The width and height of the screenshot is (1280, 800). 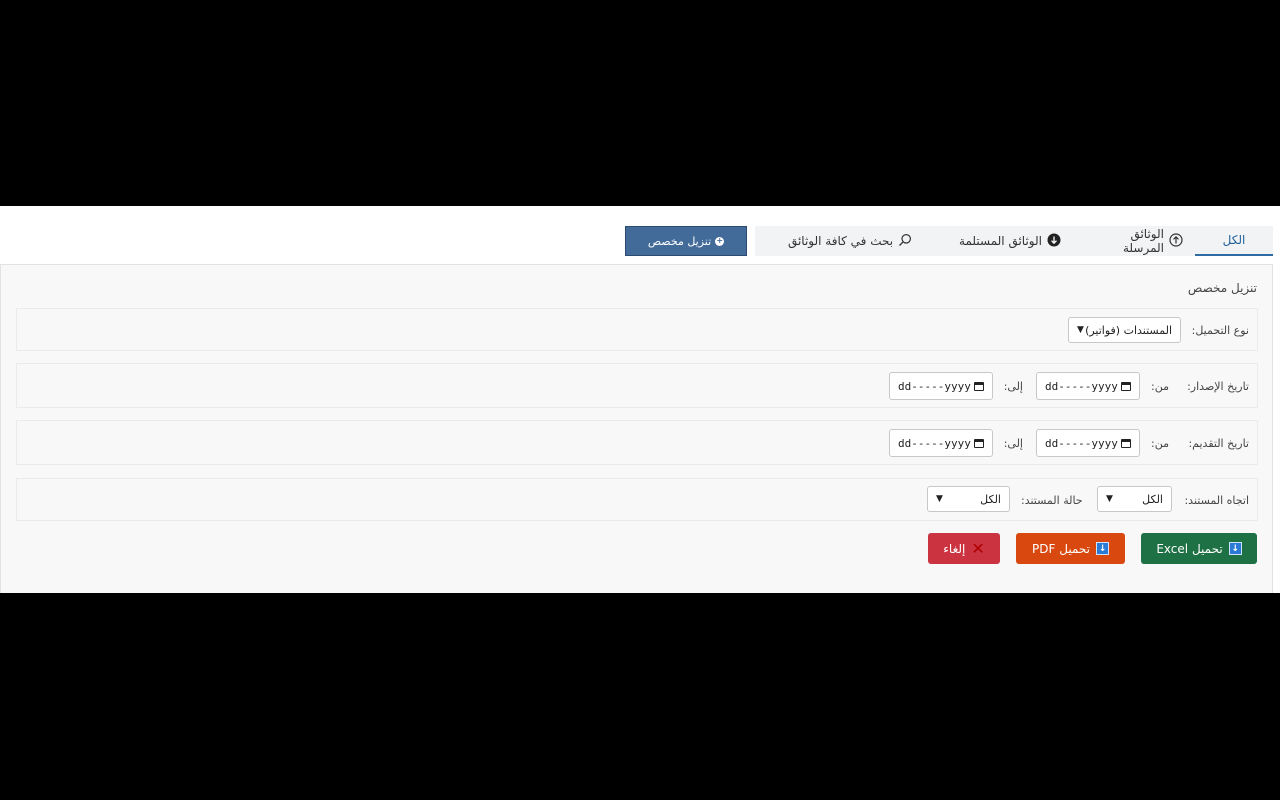 I want to click on submission-date-from-input: dd-----yyyy, so click(x=1088, y=443).